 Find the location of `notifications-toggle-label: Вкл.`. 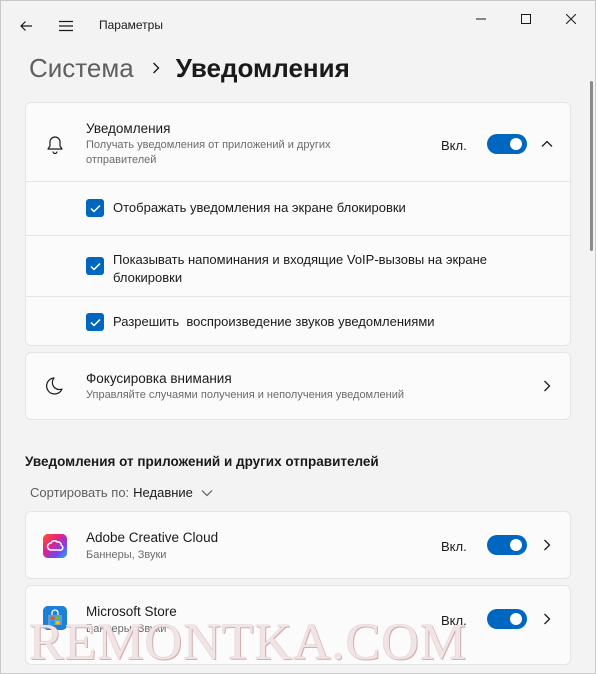

notifications-toggle-label: Вкл. is located at coordinates (454, 145).